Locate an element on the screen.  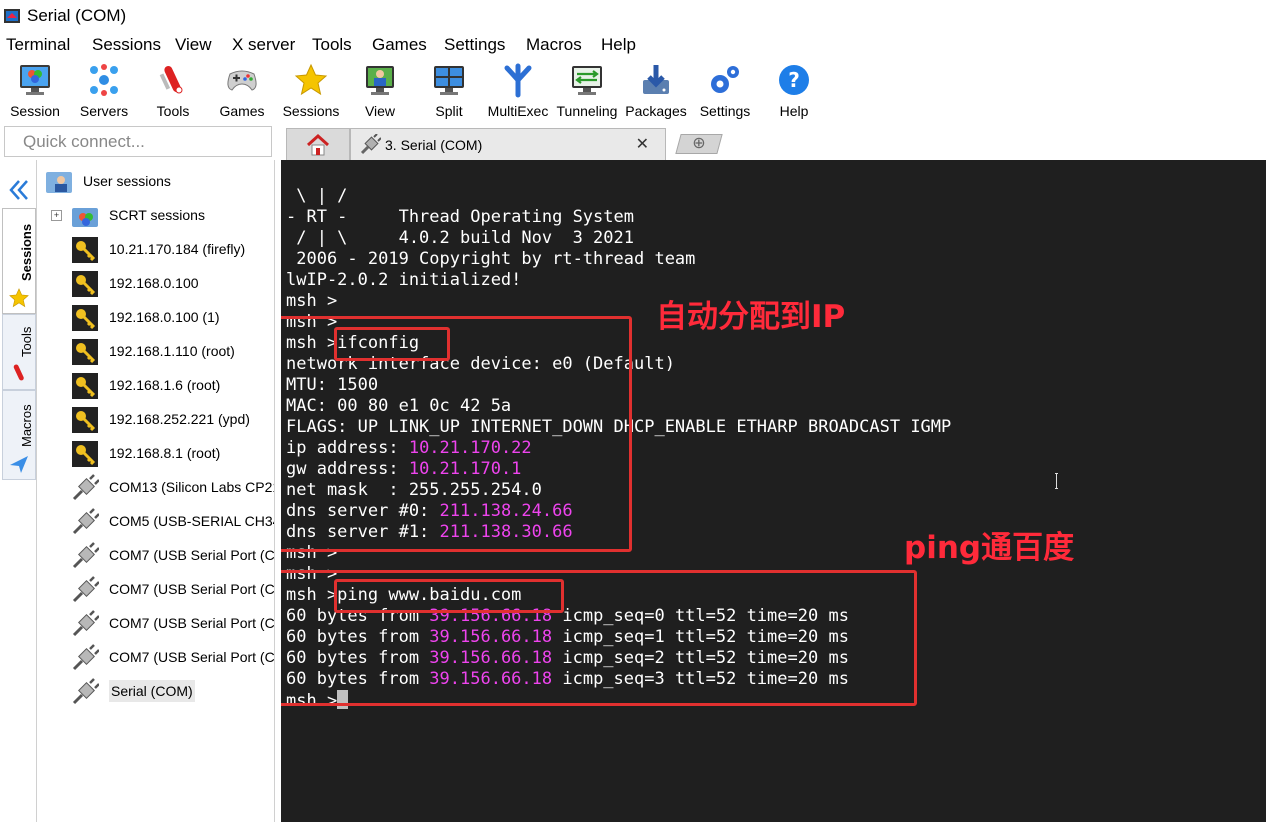
ping-annotation: ping通百度 is located at coordinates (989, 548).